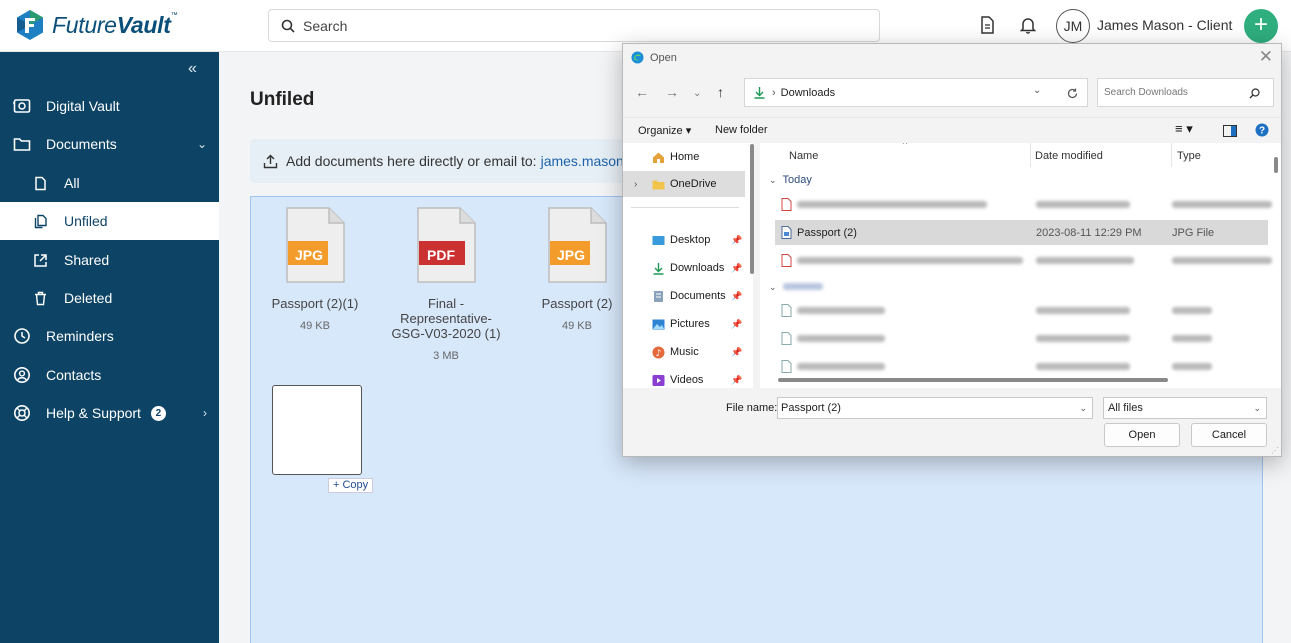 The width and height of the screenshot is (1291, 643). Describe the element at coordinates (1275, 450) in the screenshot. I see `resize-grip-icon: ⋰` at that location.